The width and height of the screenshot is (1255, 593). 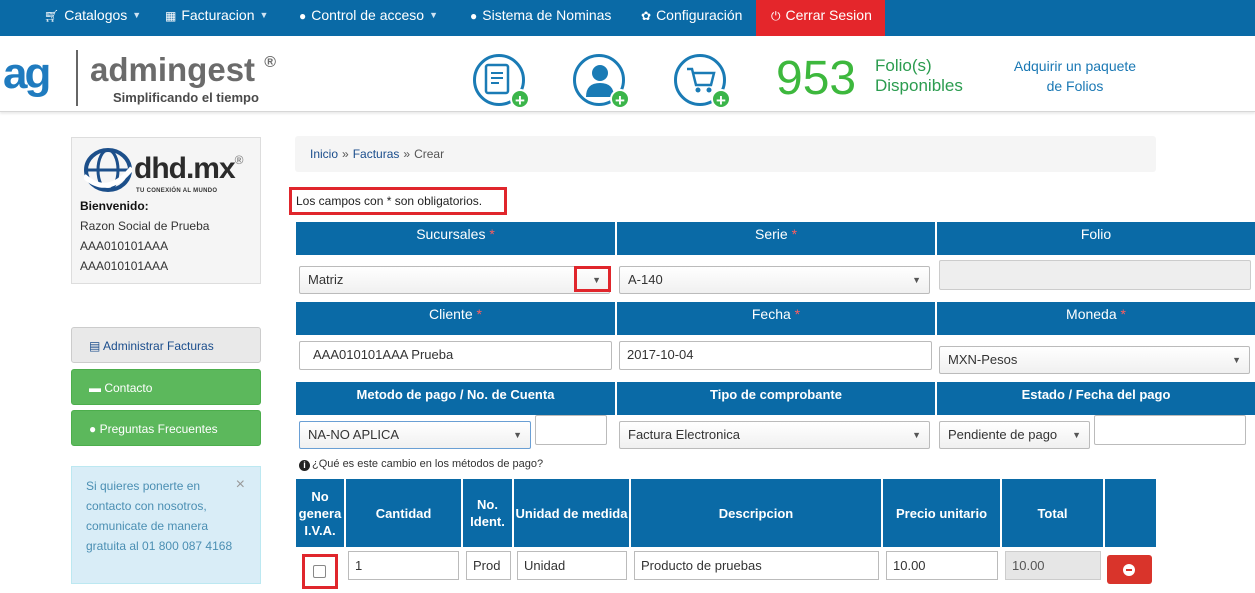 I want to click on breadcrumb: Inicio» Facturas» Crear, so click(x=725, y=154).